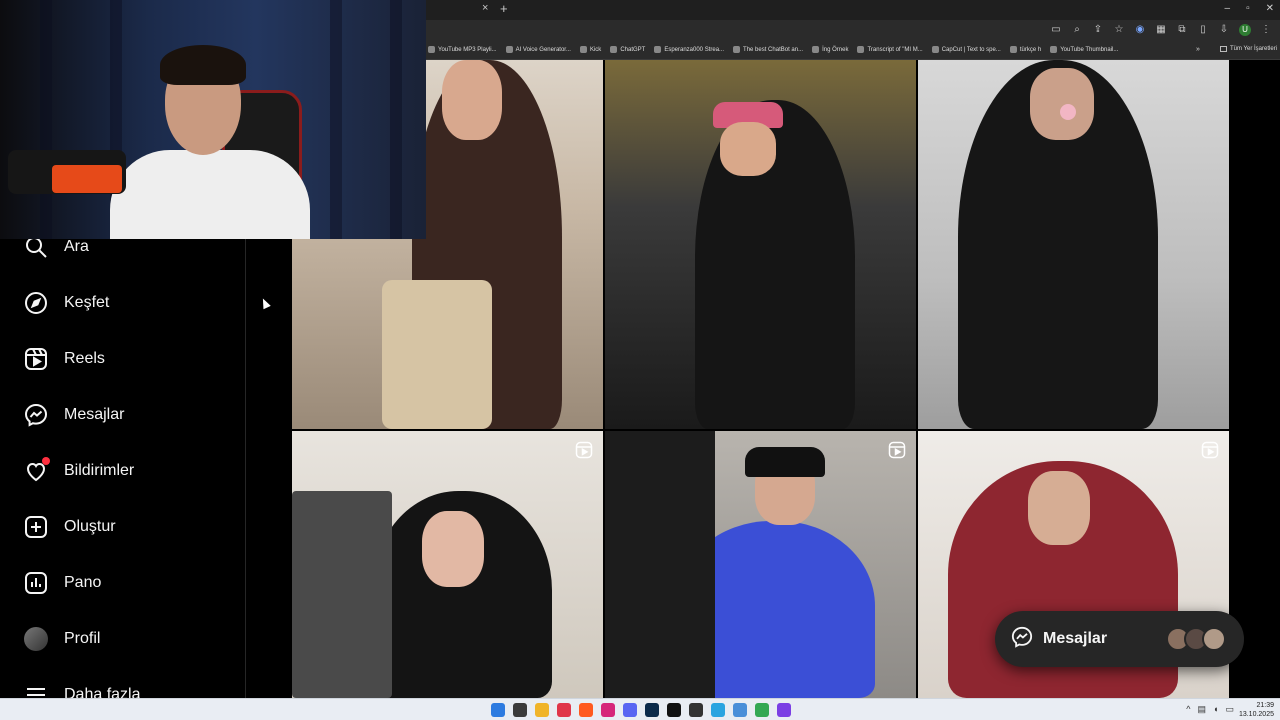 Image resolution: width=1280 pixels, height=720 pixels. What do you see at coordinates (1256, 714) in the screenshot?
I see `clock-date: 13.10.2025` at bounding box center [1256, 714].